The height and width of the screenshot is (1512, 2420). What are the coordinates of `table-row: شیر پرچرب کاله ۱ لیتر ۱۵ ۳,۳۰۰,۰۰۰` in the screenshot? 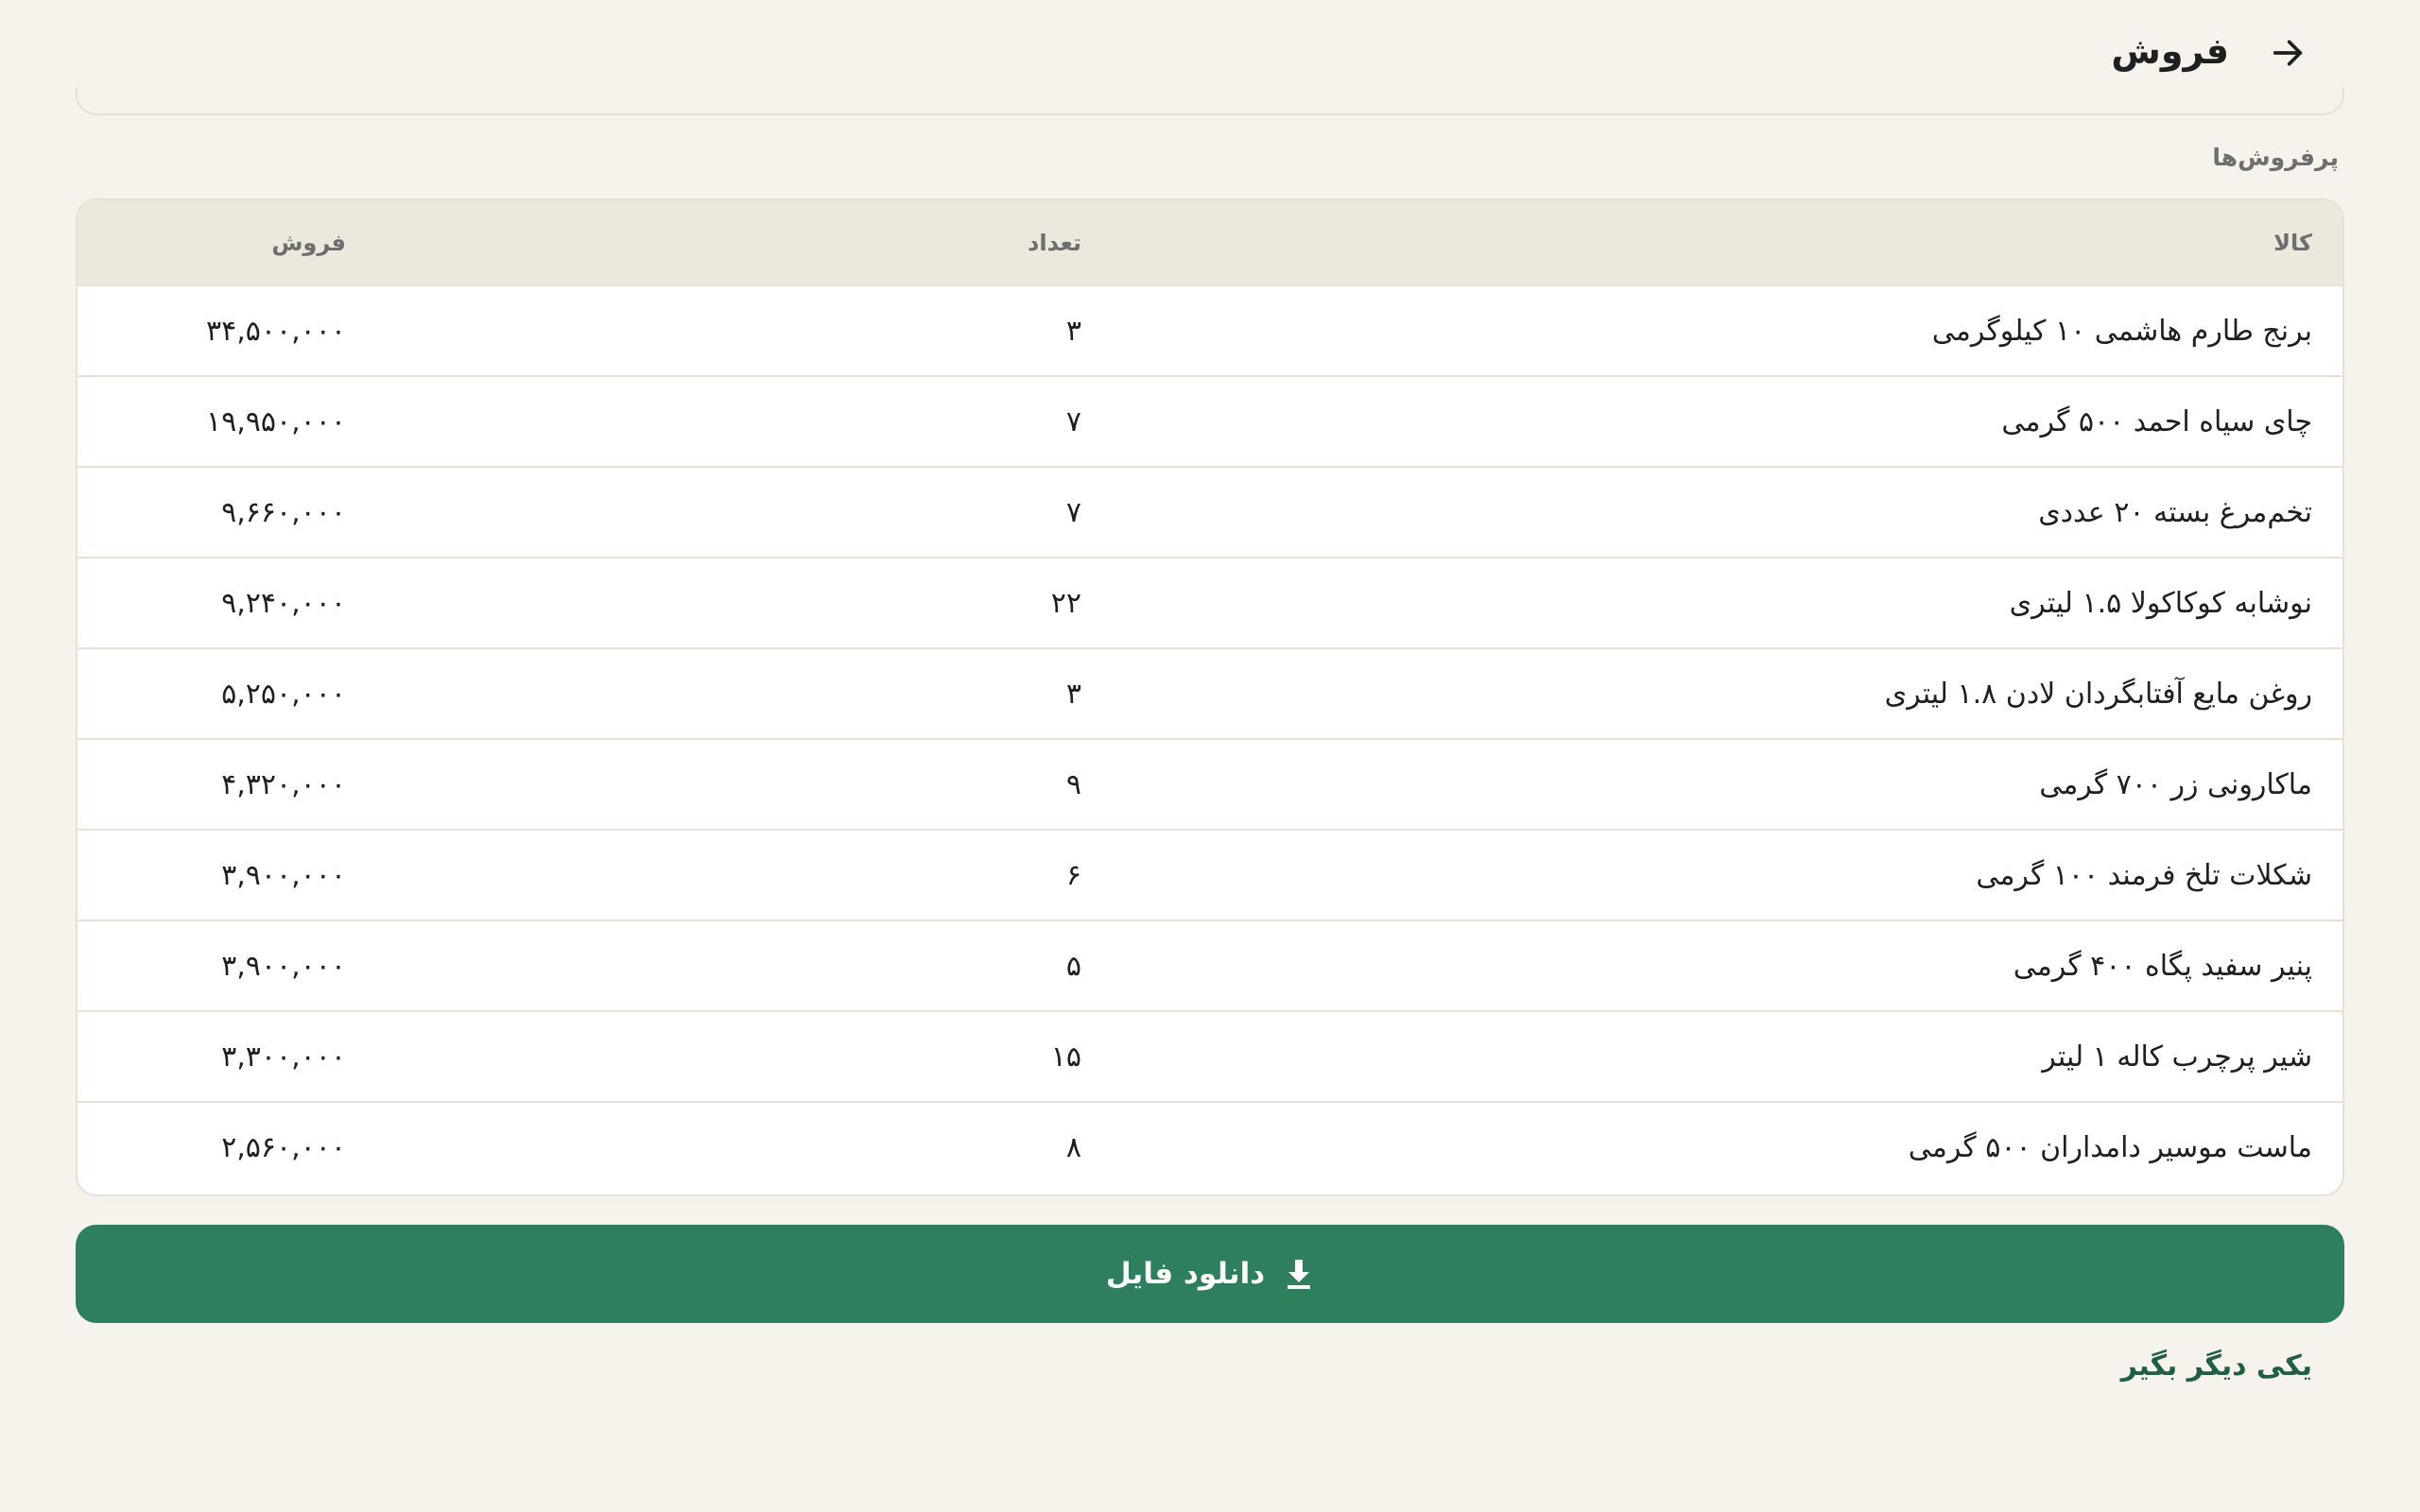 It's located at (1210, 1057).